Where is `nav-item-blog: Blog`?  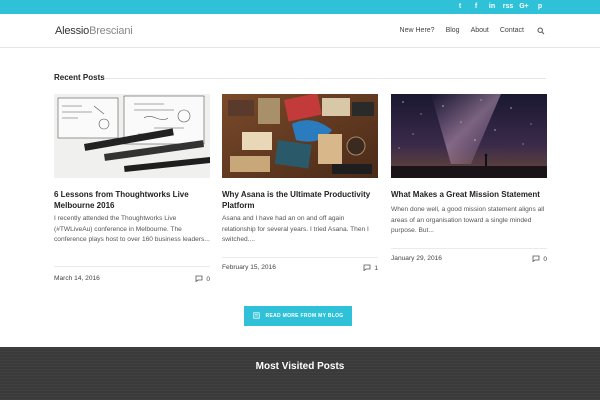 nav-item-blog: Blog is located at coordinates (453, 31).